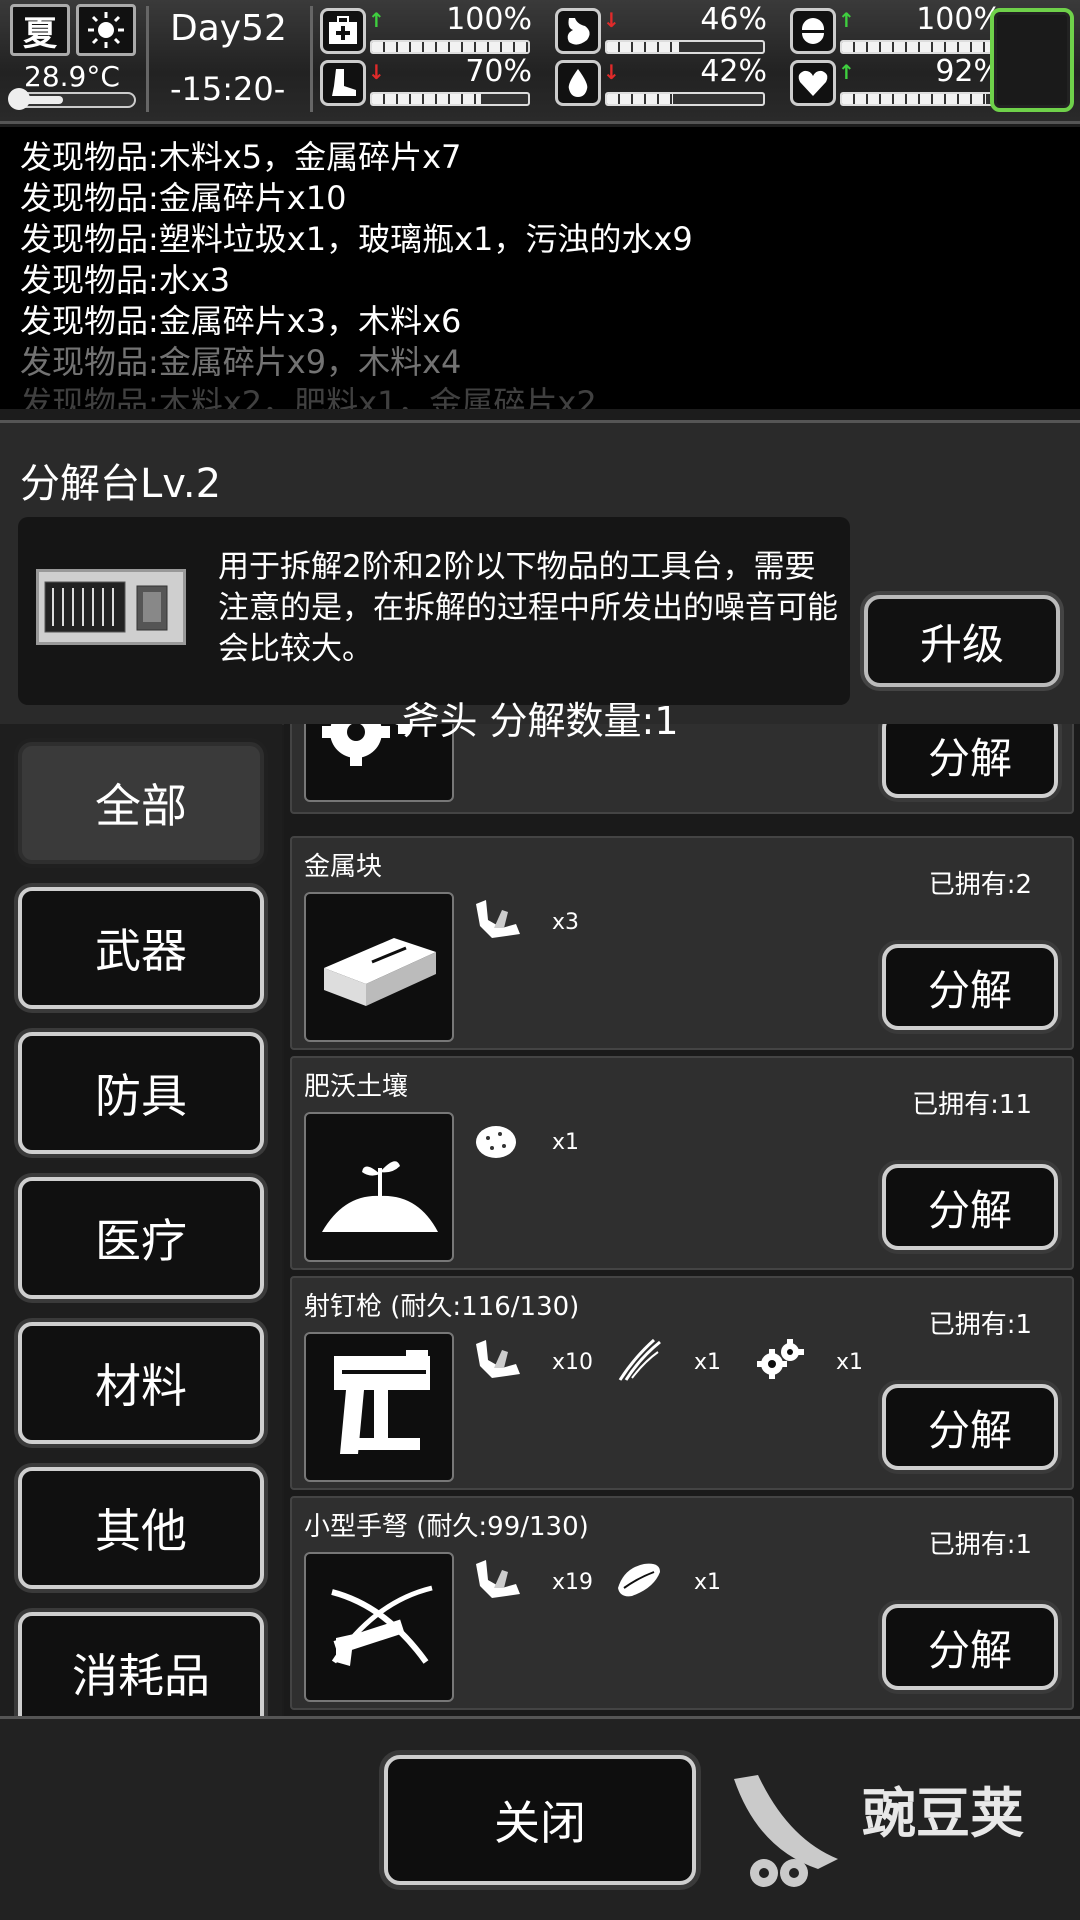 The height and width of the screenshot is (1920, 1080). Describe the element at coordinates (183, 198) in the screenshot. I see `log-entry: 发现物品:金属碎片x10` at that location.